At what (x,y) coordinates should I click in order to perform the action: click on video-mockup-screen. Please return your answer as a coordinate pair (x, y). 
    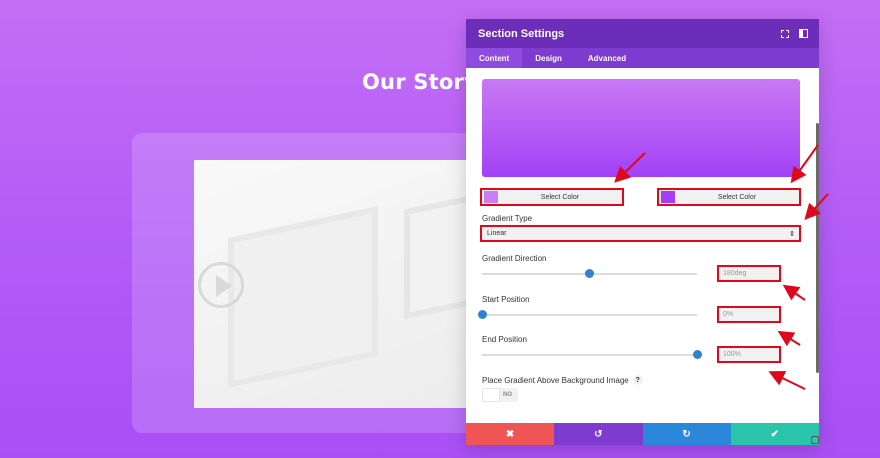
    Looking at the image, I should click on (303, 297).